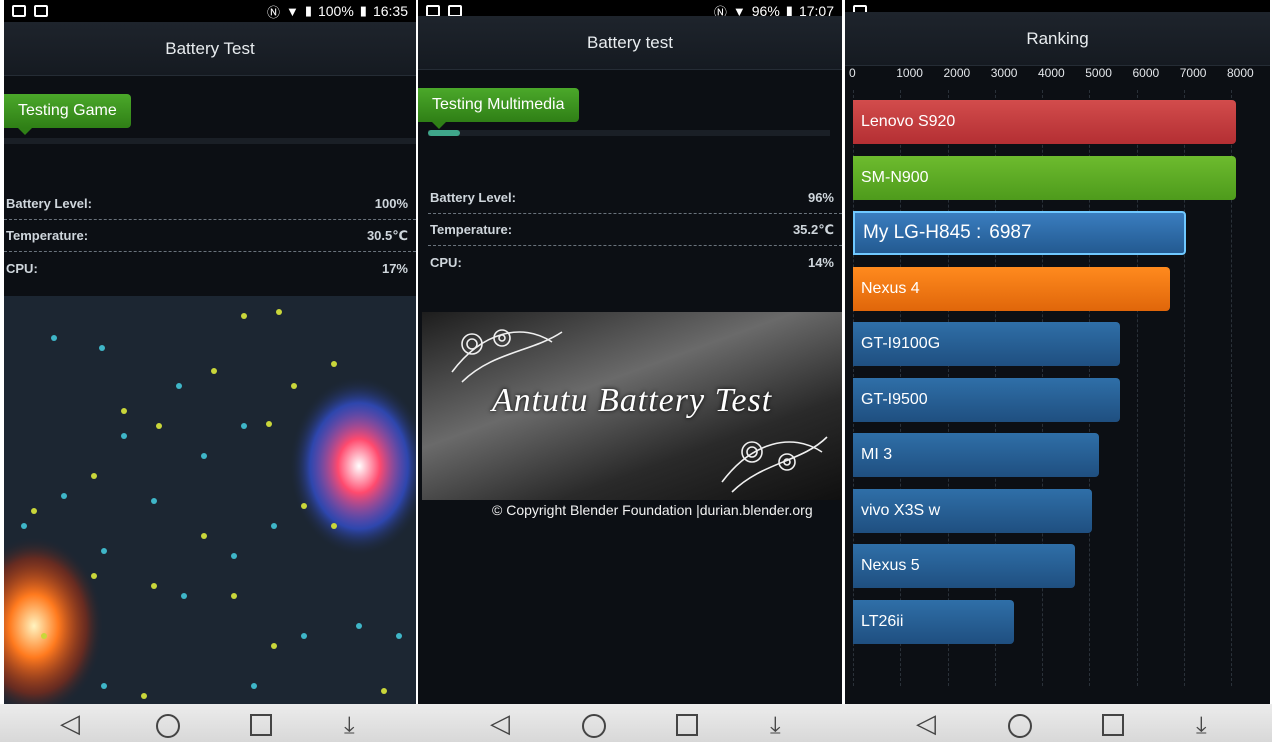 This screenshot has height=742, width=1272. What do you see at coordinates (636, 723) in the screenshot?
I see `navigation-bar: ◁ ⤓ ◁ ⤓ ◁ ⤓` at bounding box center [636, 723].